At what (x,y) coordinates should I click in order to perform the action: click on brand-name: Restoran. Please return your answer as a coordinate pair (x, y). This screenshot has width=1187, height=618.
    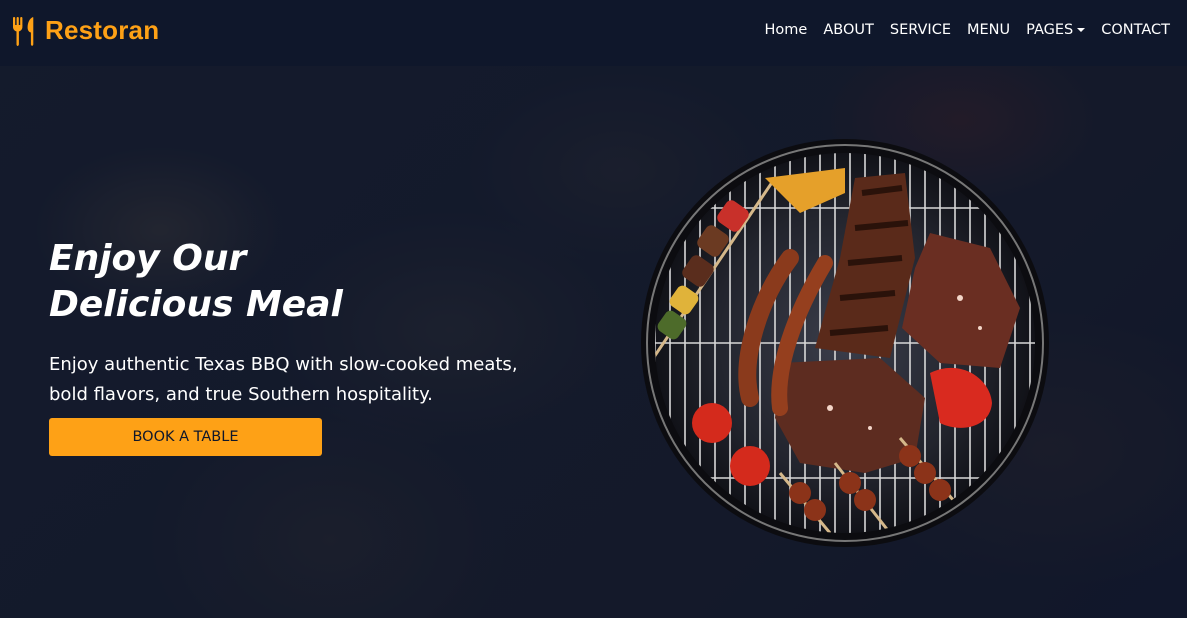
    Looking at the image, I should click on (102, 30).